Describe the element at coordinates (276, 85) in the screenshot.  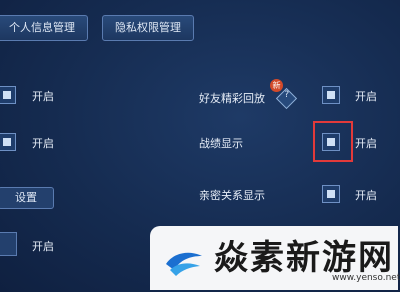
I see `new-badge: 新` at that location.